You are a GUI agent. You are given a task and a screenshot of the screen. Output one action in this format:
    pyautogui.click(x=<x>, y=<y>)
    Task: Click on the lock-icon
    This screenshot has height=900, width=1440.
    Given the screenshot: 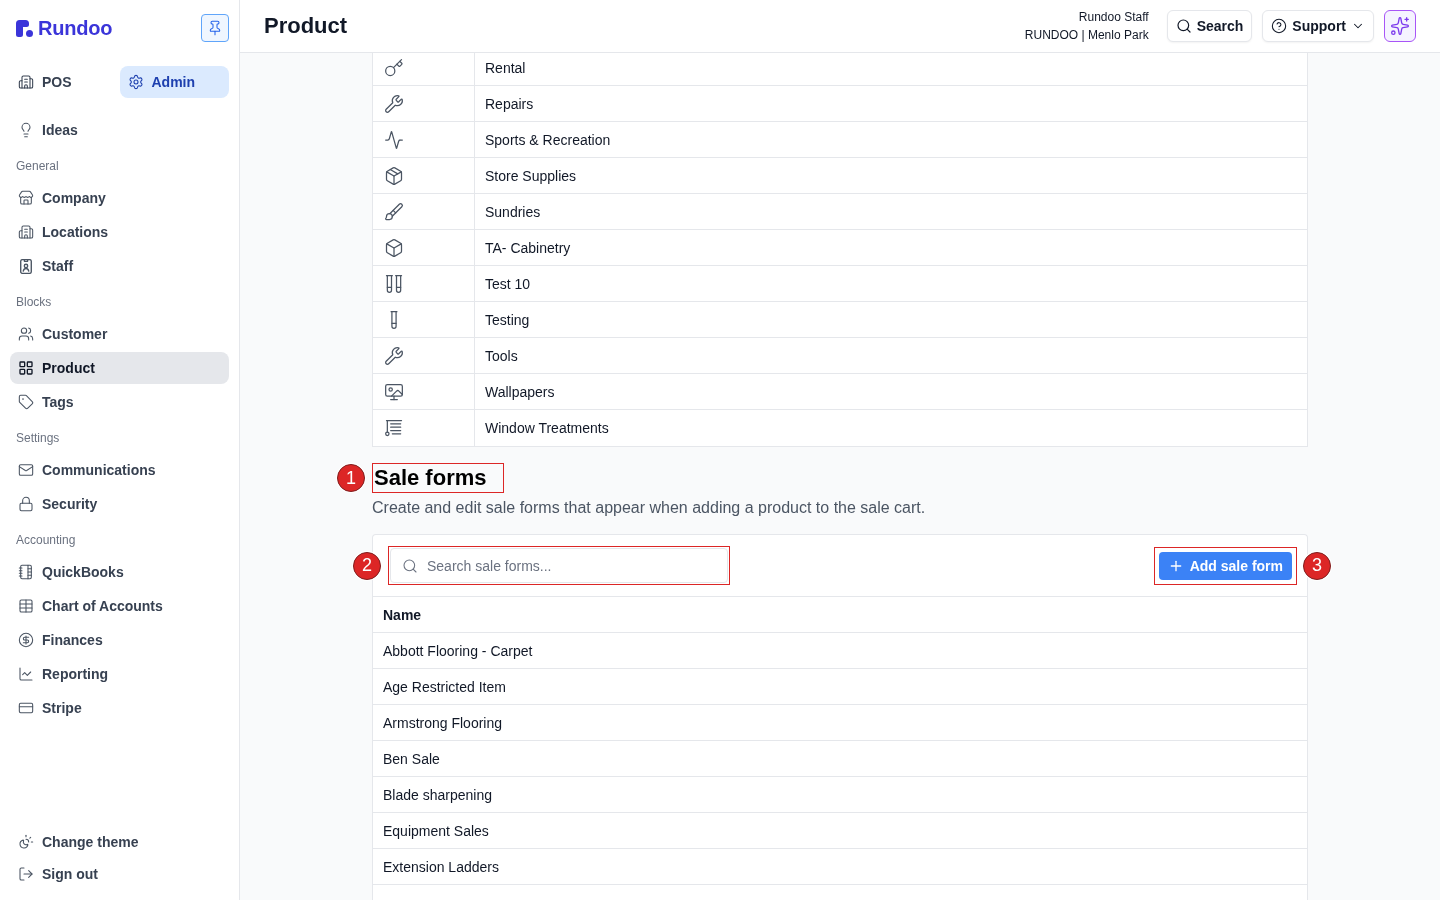 What is the action you would take?
    pyautogui.click(x=26, y=504)
    